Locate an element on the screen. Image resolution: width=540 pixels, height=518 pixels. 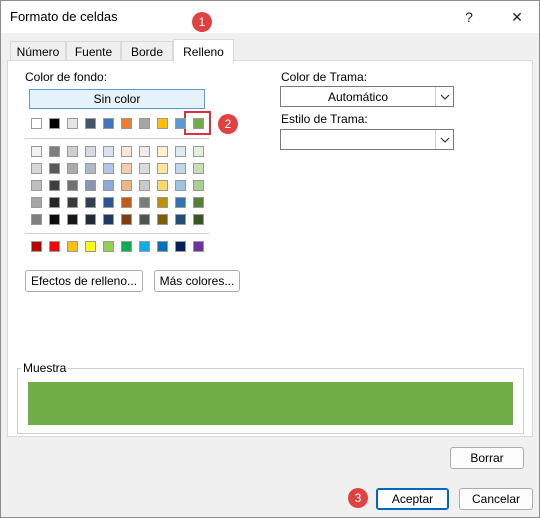
tab-label: Fuente is located at coordinates (93, 51).